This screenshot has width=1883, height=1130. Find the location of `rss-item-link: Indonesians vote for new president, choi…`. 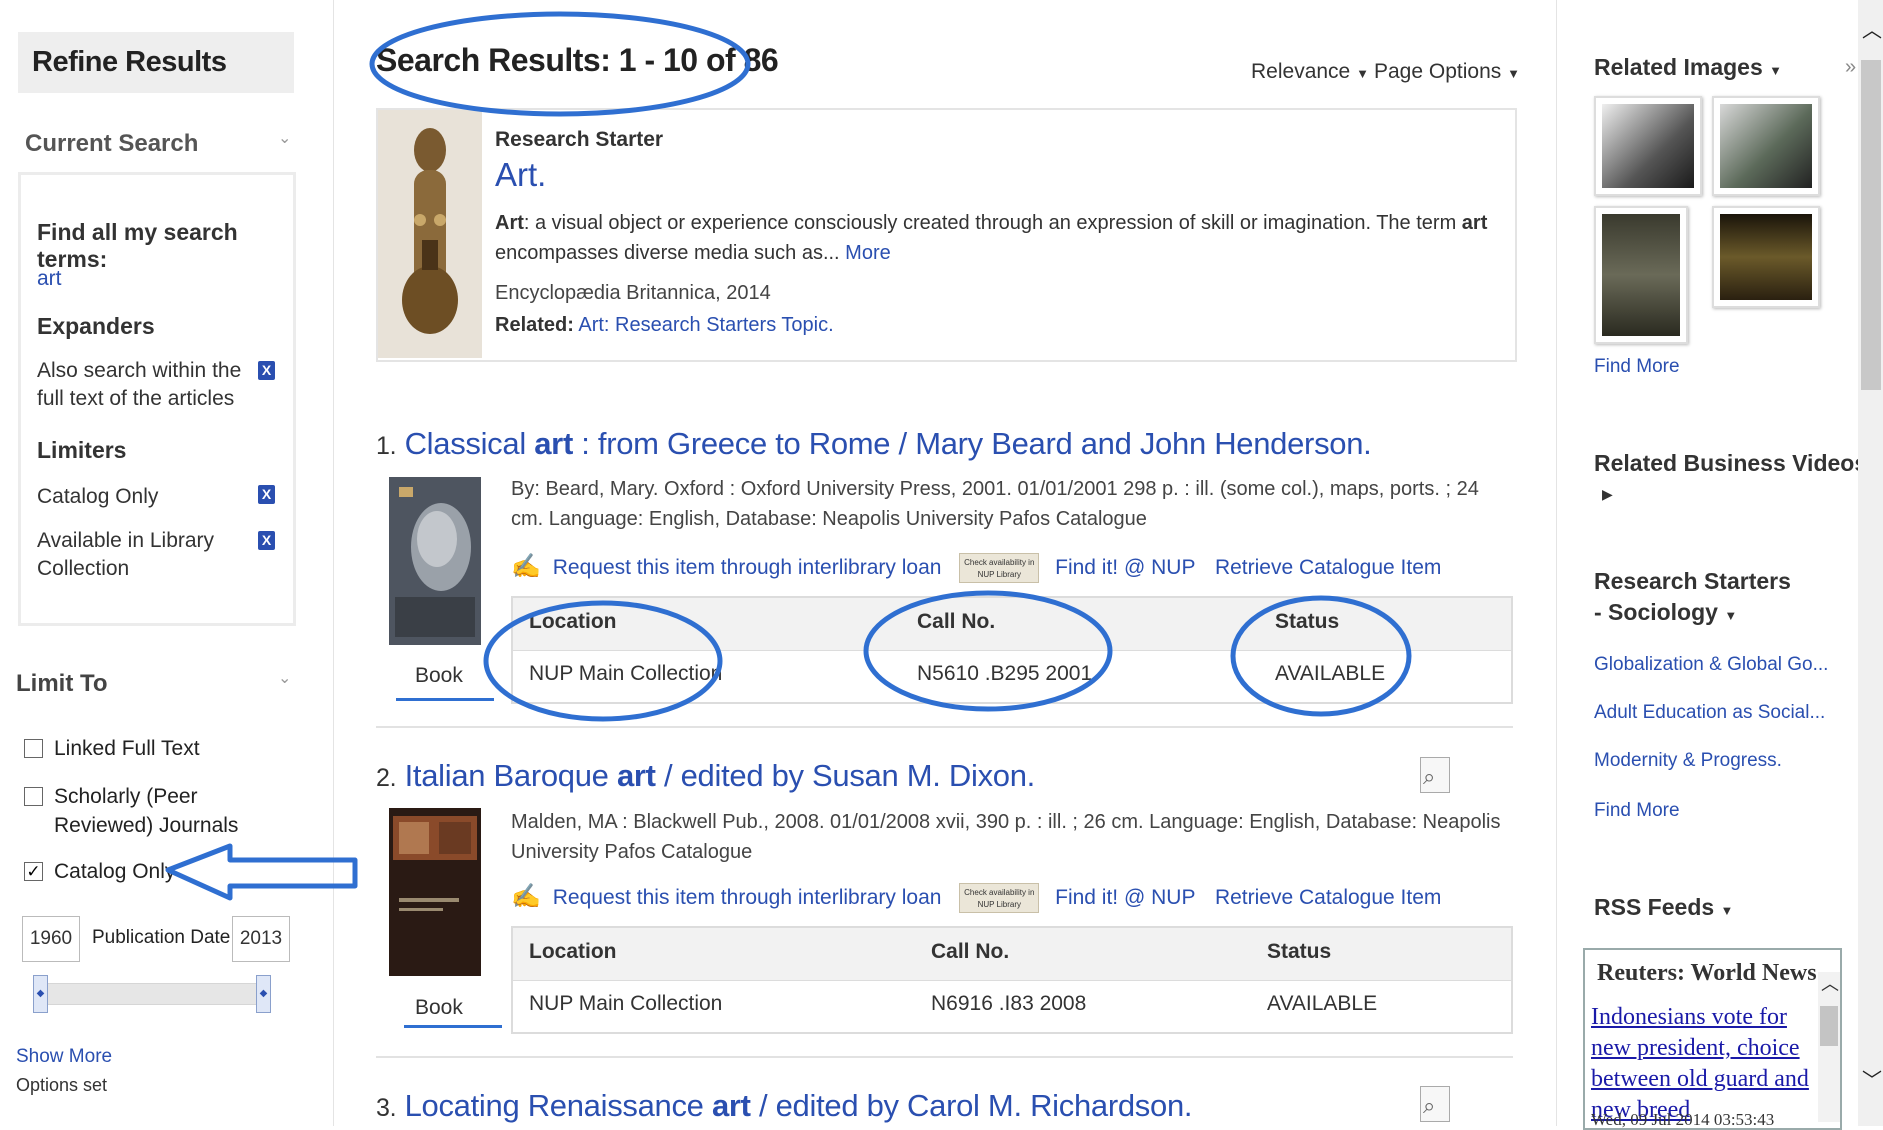

rss-item-link: Indonesians vote for new president, choi… is located at coordinates (1701, 1064).